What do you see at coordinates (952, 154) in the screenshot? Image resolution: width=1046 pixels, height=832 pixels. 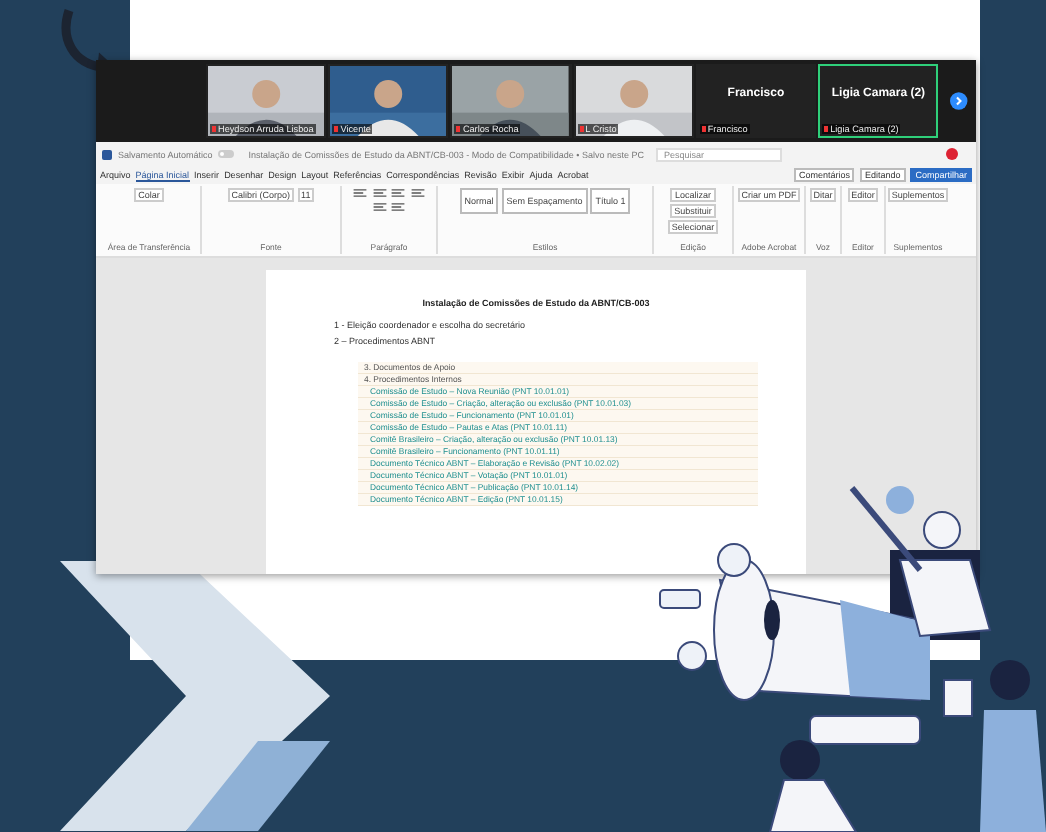 I see `avatar-icon` at bounding box center [952, 154].